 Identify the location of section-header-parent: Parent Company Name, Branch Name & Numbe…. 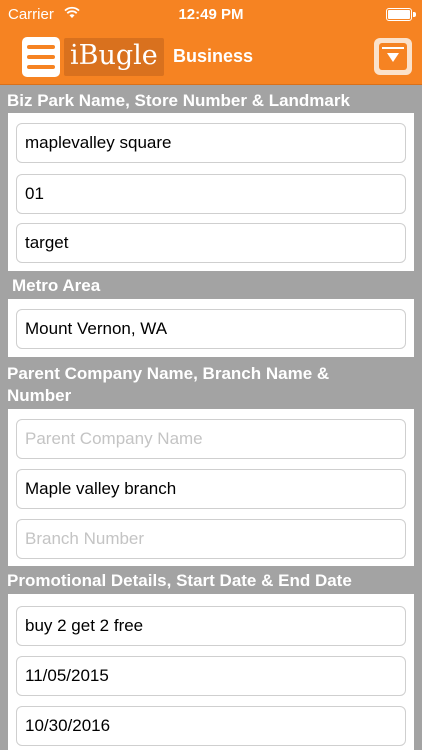
(211, 385).